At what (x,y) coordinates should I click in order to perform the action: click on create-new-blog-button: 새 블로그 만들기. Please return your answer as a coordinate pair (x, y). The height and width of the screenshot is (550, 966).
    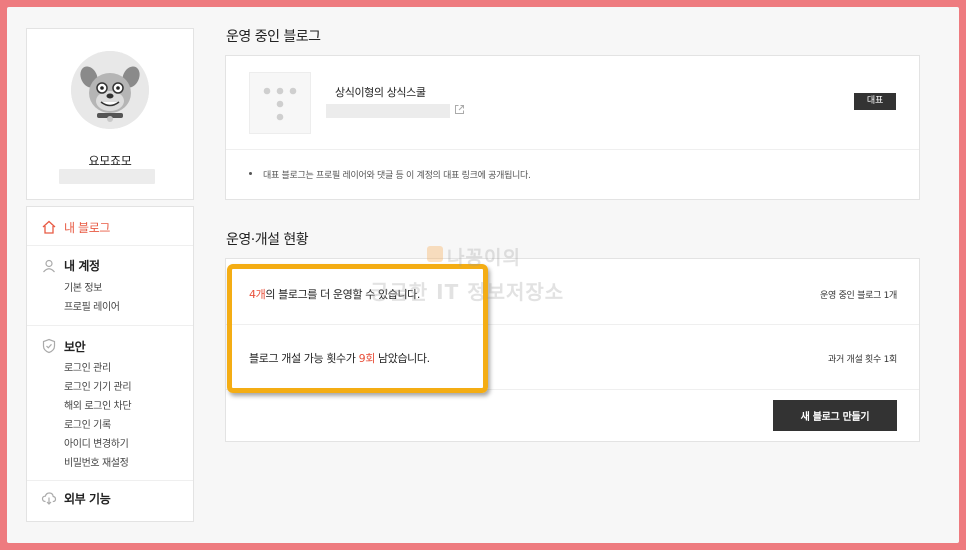
    Looking at the image, I should click on (835, 415).